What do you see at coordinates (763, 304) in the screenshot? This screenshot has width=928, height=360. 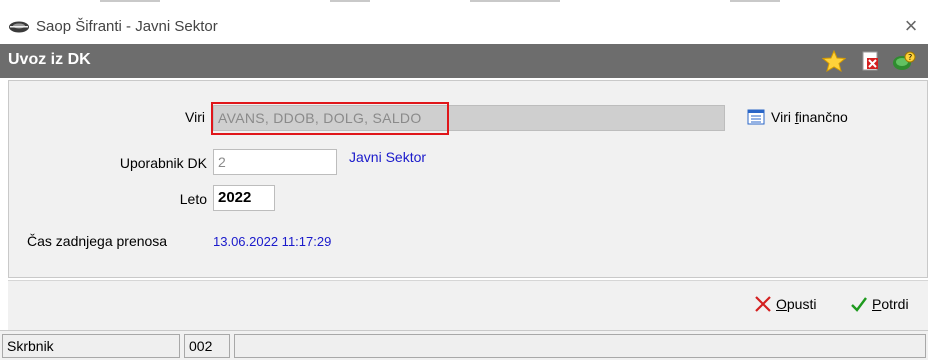 I see `cancel-x-icon` at bounding box center [763, 304].